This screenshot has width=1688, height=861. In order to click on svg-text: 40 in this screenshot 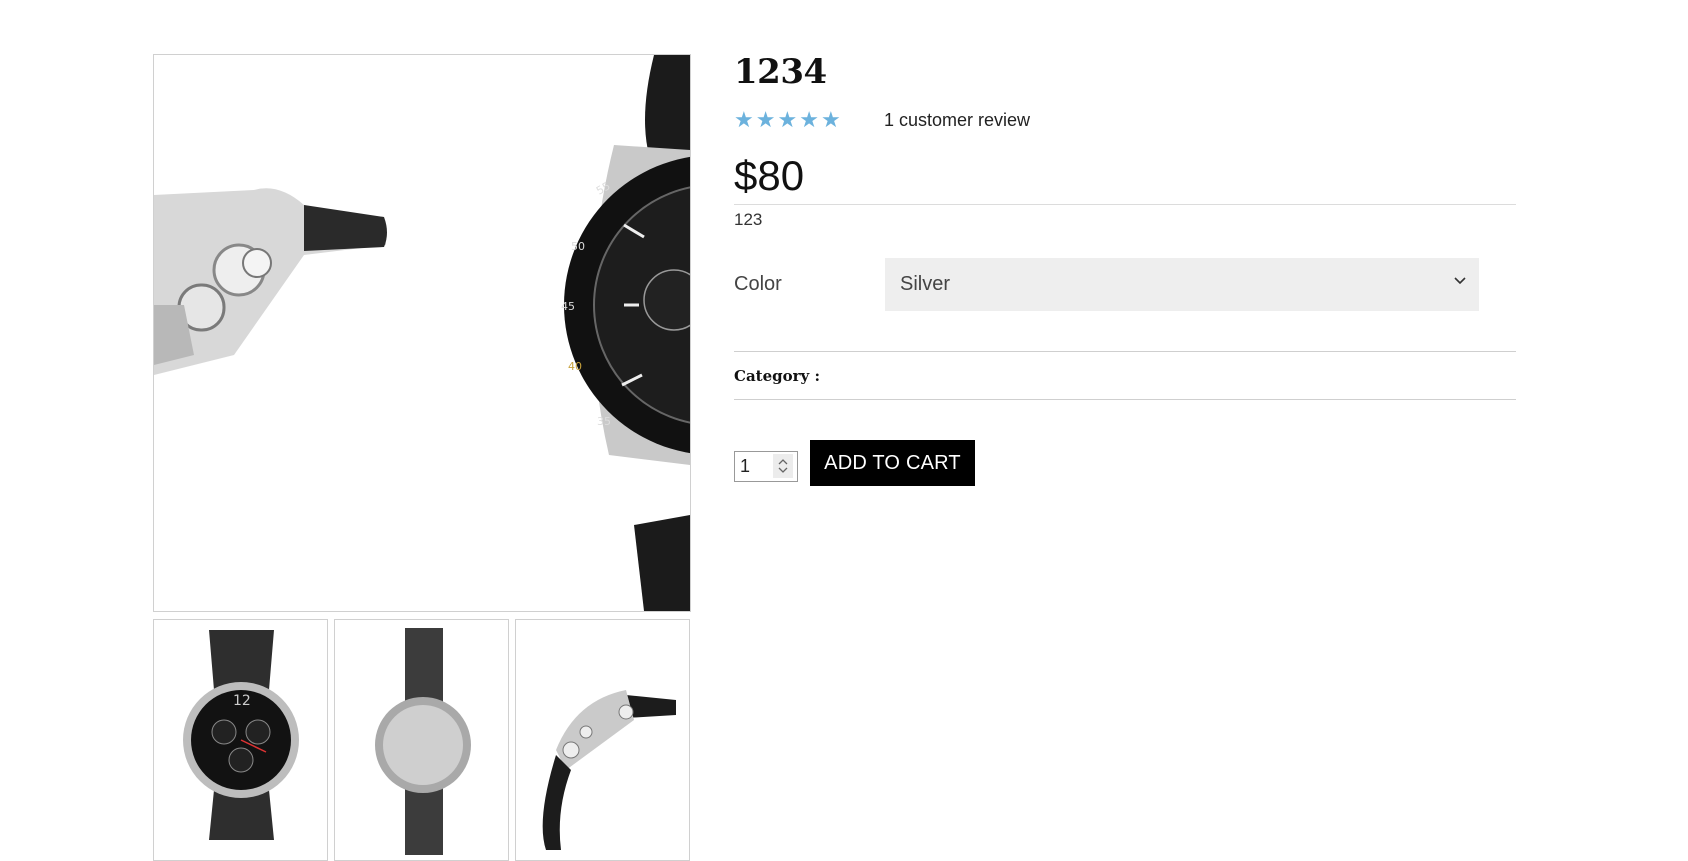, I will do `click(575, 366)`.